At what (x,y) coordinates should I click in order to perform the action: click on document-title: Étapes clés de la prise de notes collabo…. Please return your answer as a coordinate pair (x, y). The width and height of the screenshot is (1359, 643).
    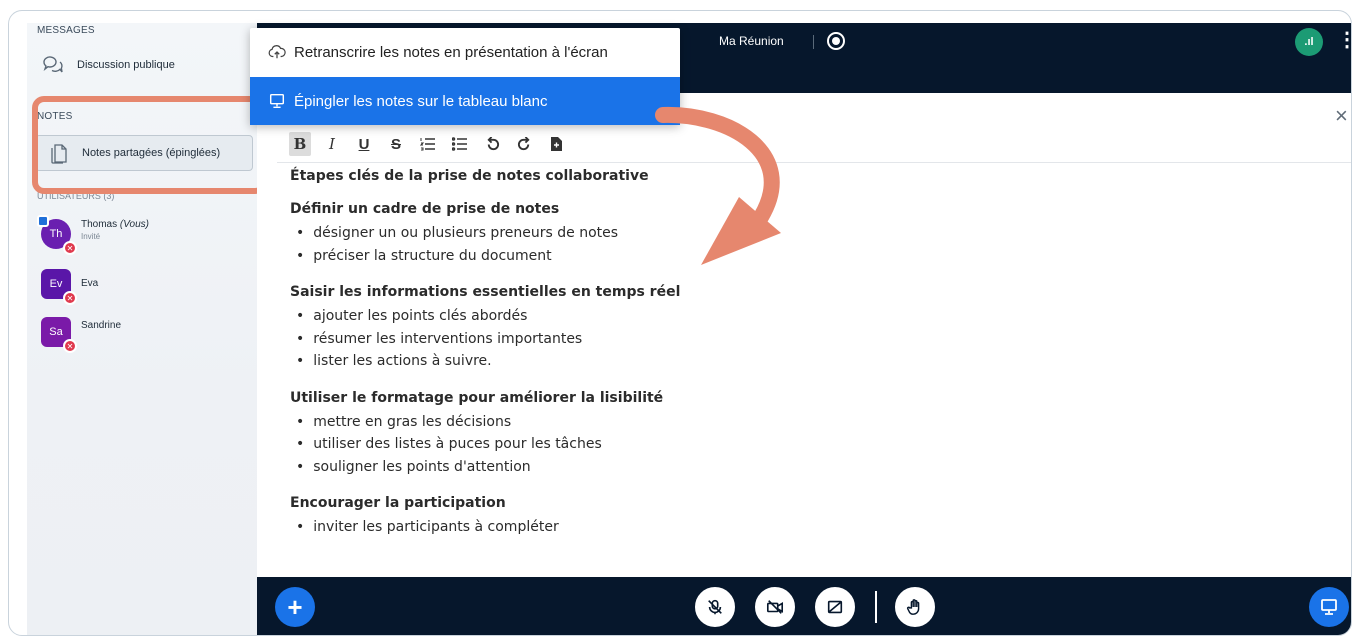
    Looking at the image, I should click on (469, 176).